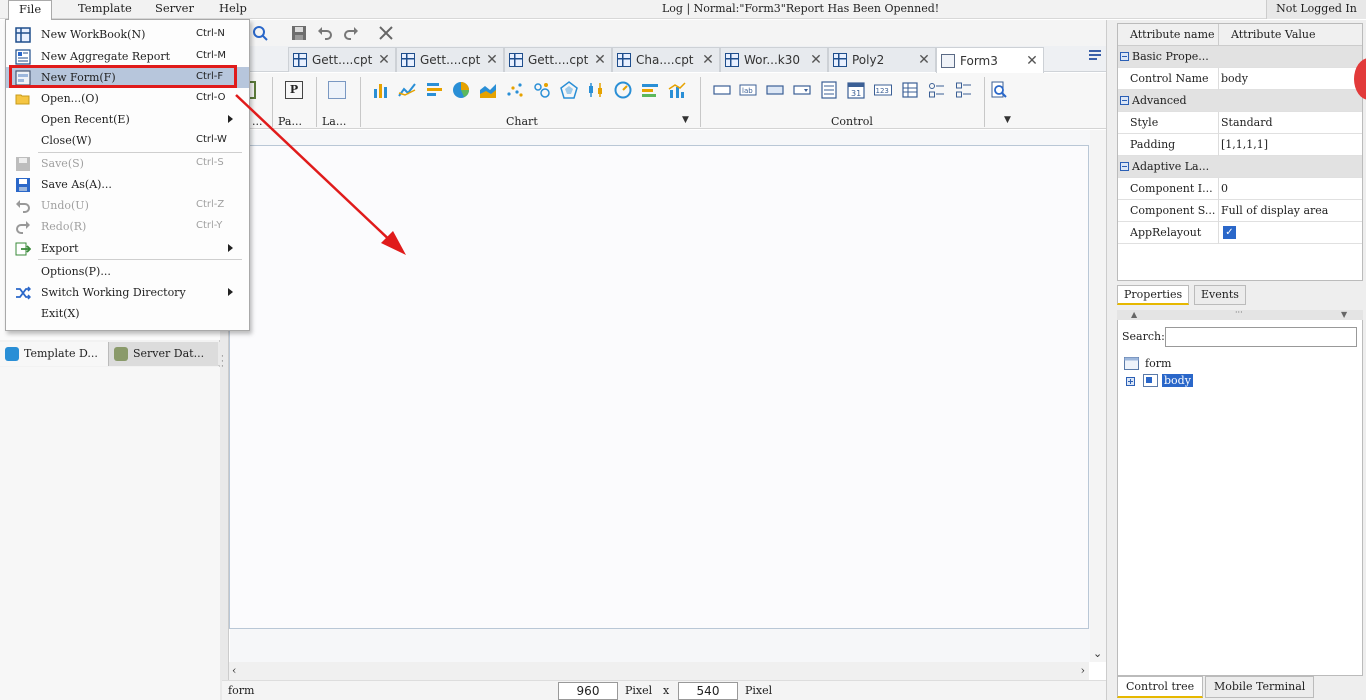 The image size is (1366, 700). What do you see at coordinates (677, 90) in the screenshot?
I see `combo-chart-icon` at bounding box center [677, 90].